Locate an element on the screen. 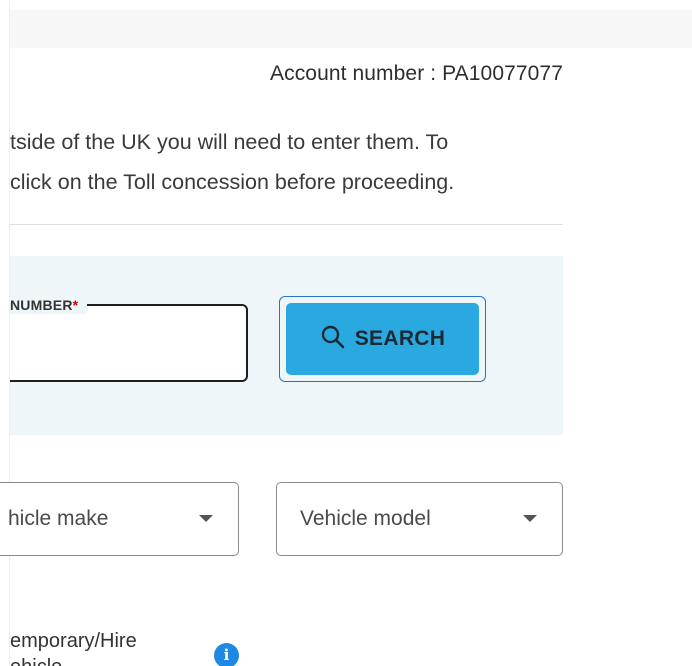  temp-label-line-1: emporary/Hire is located at coordinates (73, 641).